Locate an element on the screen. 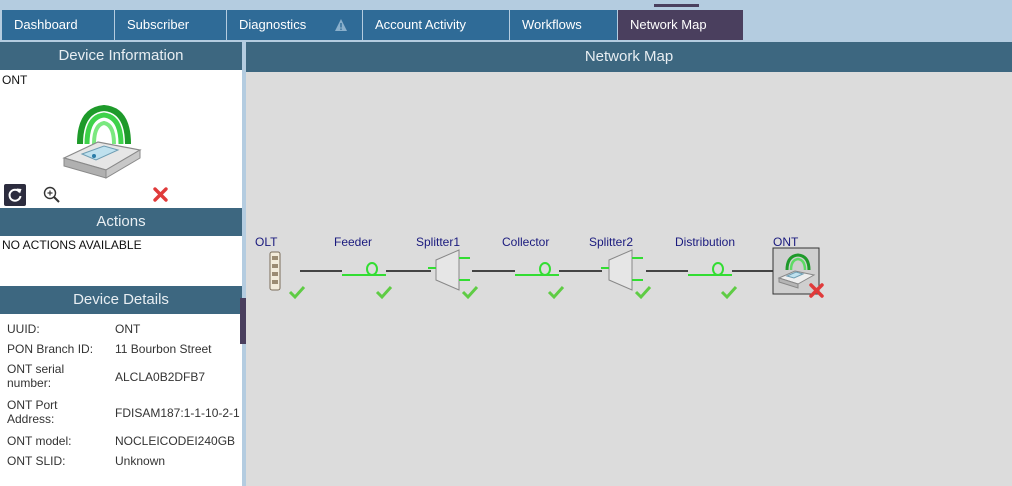 The height and width of the screenshot is (486, 1012). device-information-header: Device Information is located at coordinates (121, 56).